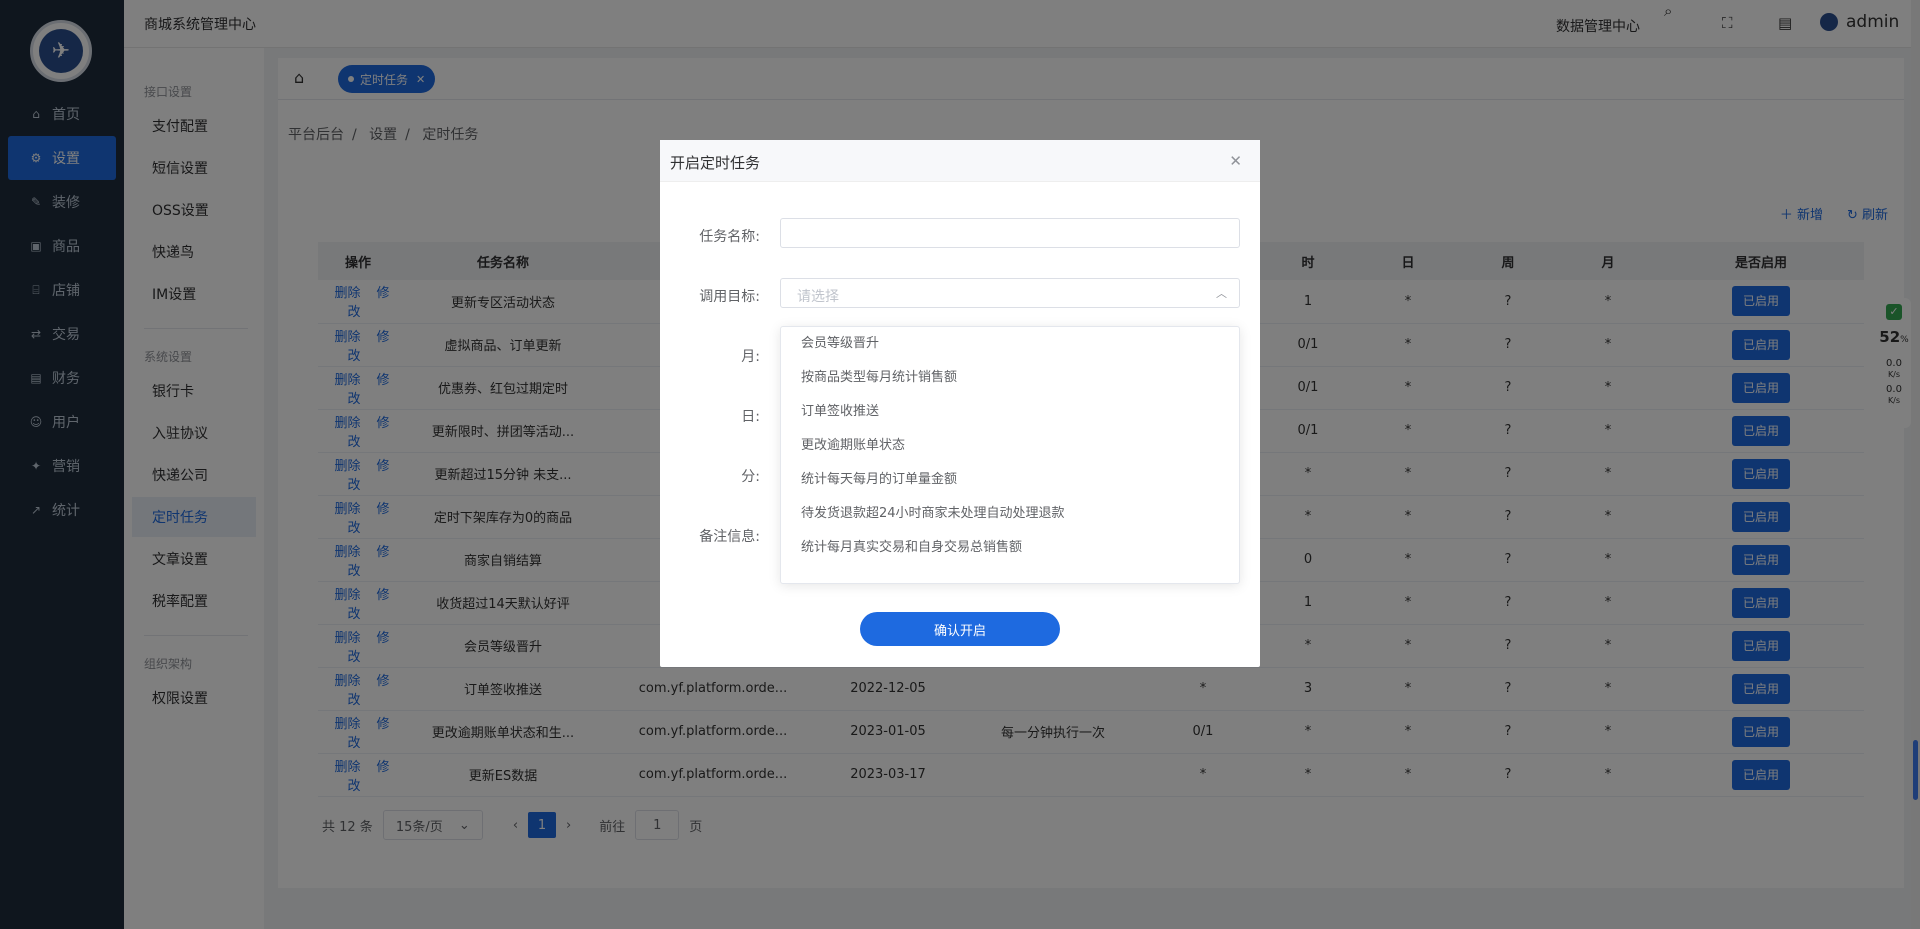 This screenshot has width=1920, height=929. What do you see at coordinates (1221, 293) in the screenshot?
I see `chevron-up-icon: ︿` at bounding box center [1221, 293].